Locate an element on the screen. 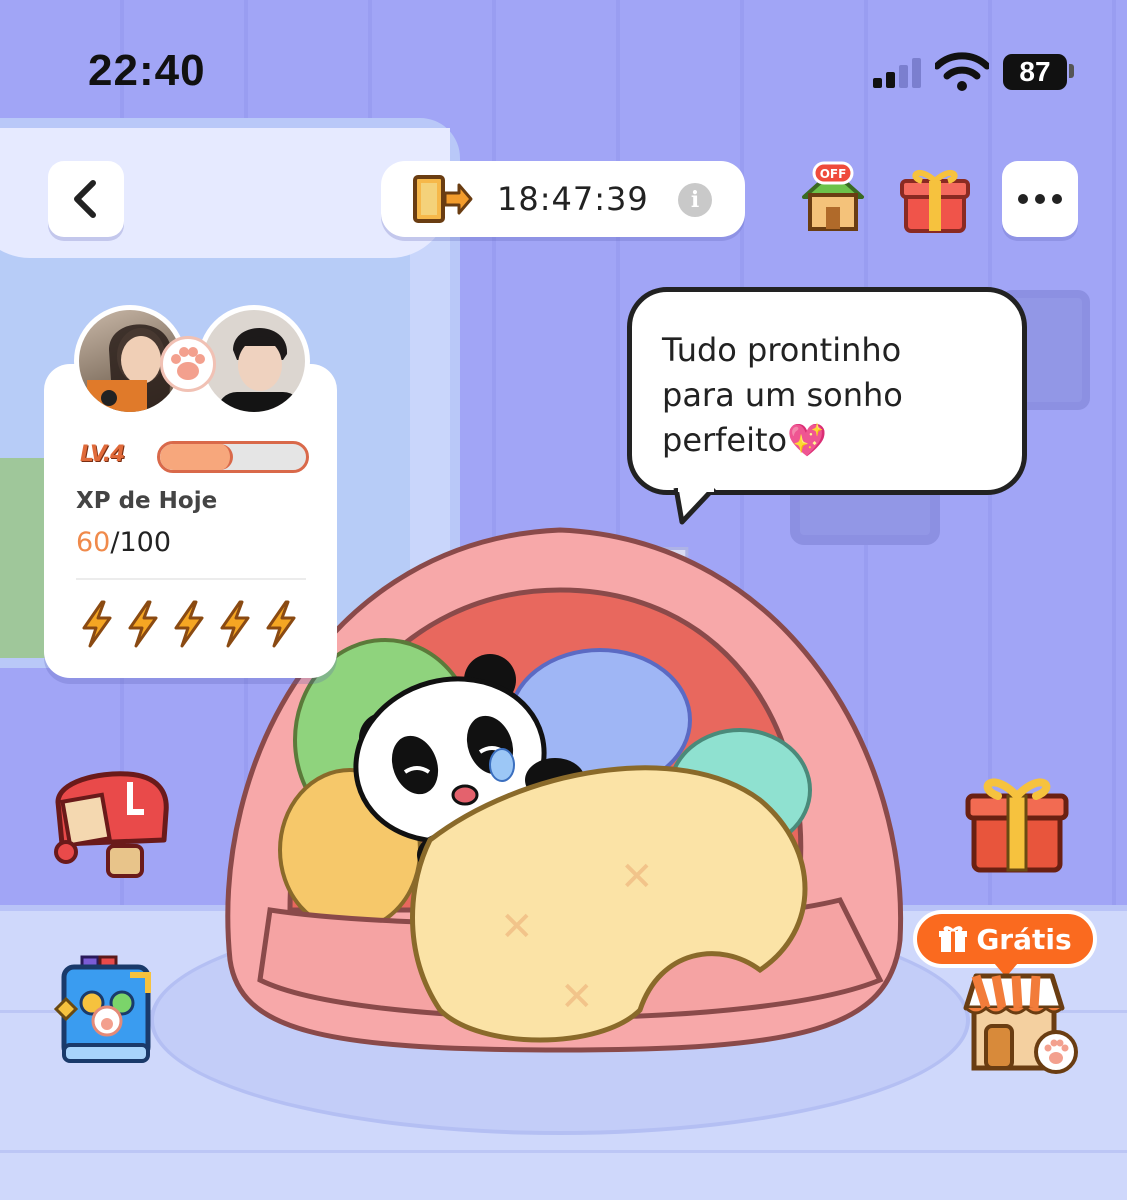 The image size is (1127, 1200). xp-progress-bar is located at coordinates (233, 457).